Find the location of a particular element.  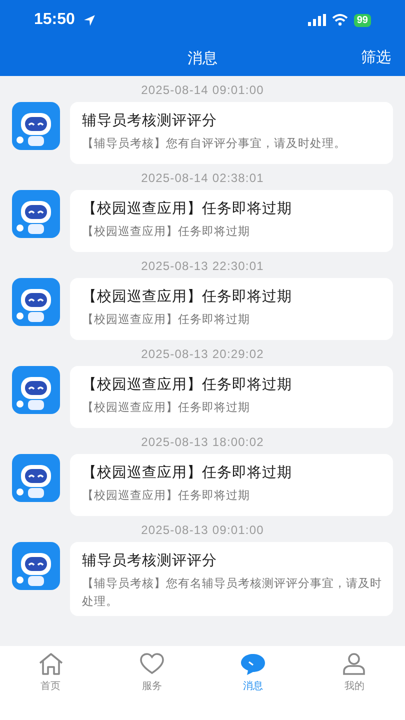

tab-bar-item: 我的 is located at coordinates (354, 672).